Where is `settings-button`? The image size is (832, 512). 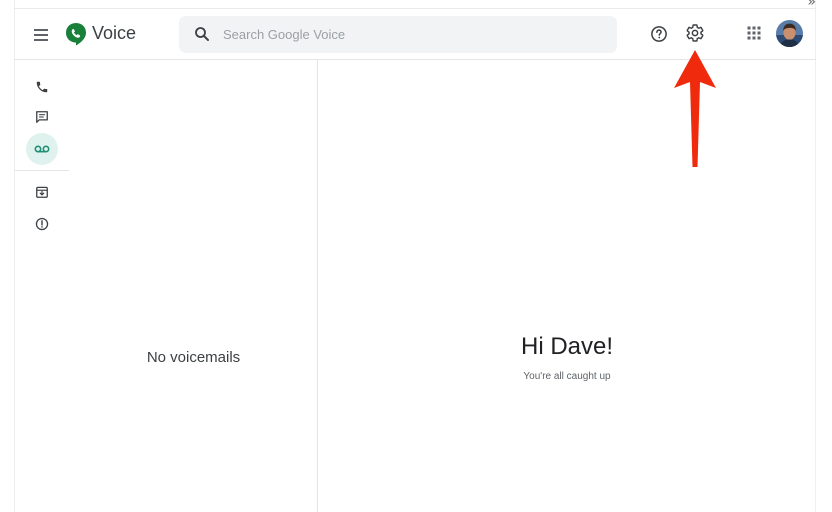 settings-button is located at coordinates (695, 33).